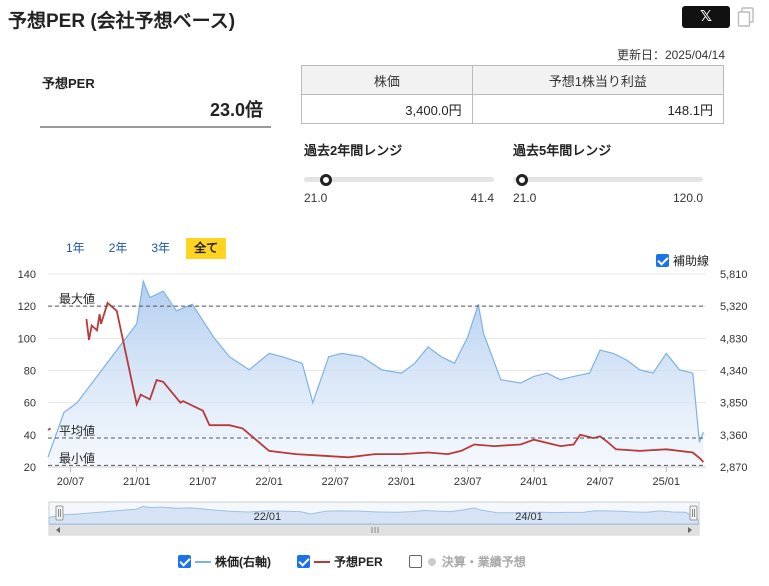  Describe the element at coordinates (303, 561) in the screenshot. I see `legend-per-checkbox` at that location.